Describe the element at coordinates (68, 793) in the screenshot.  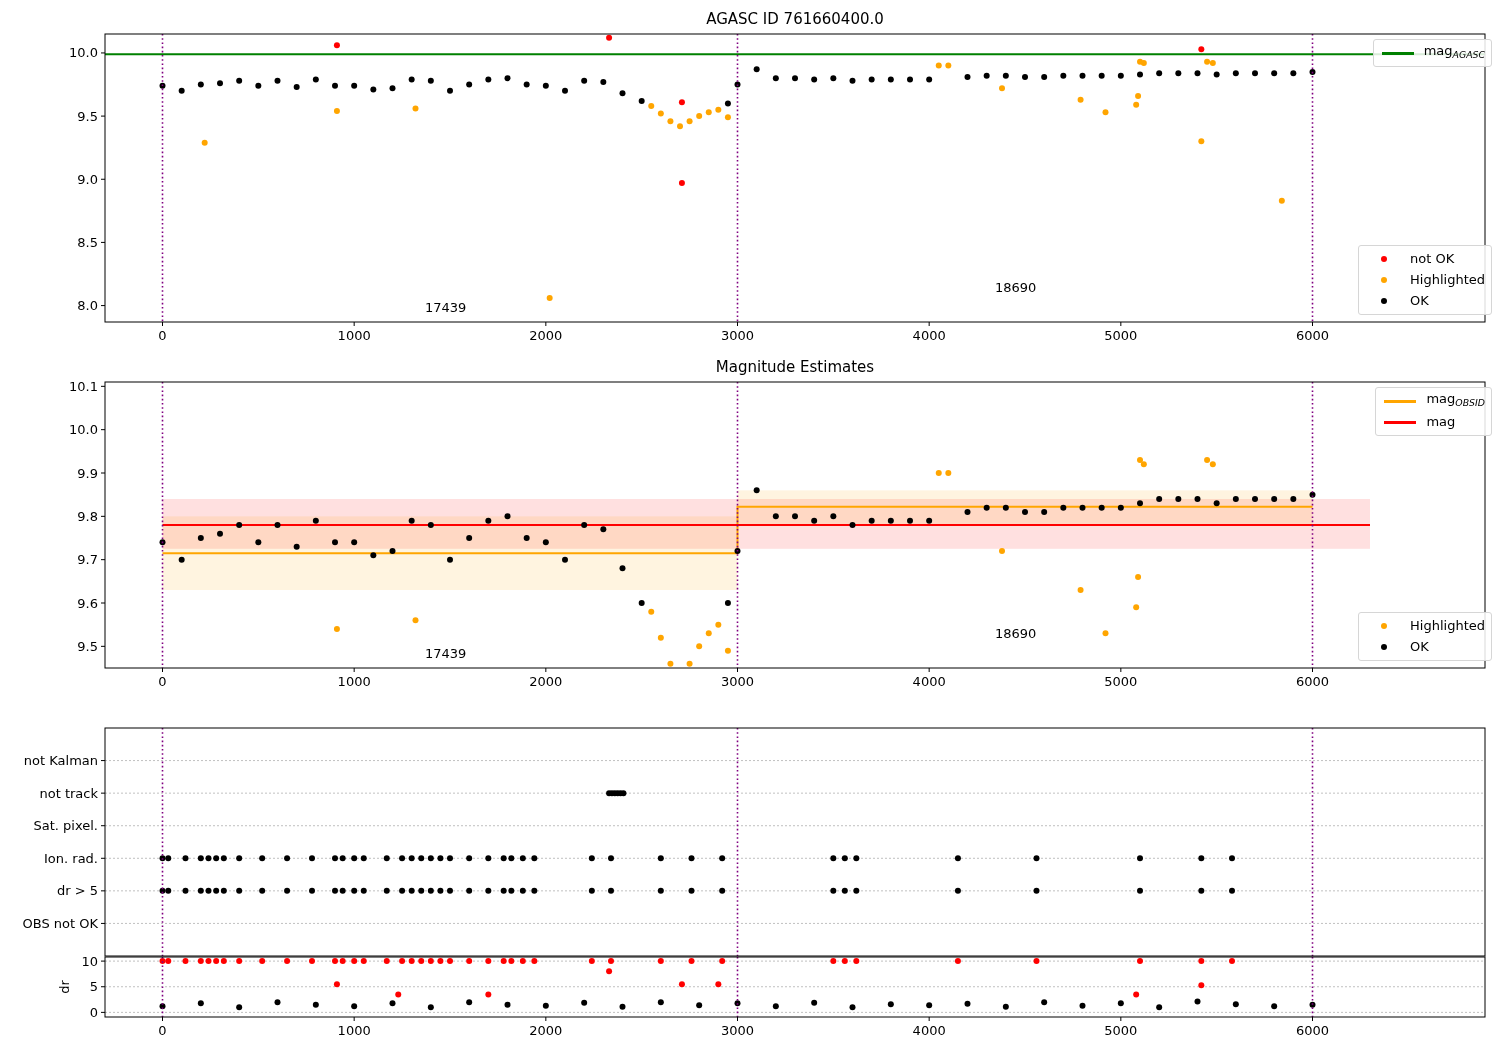
I see `tick-label: not track` at that location.